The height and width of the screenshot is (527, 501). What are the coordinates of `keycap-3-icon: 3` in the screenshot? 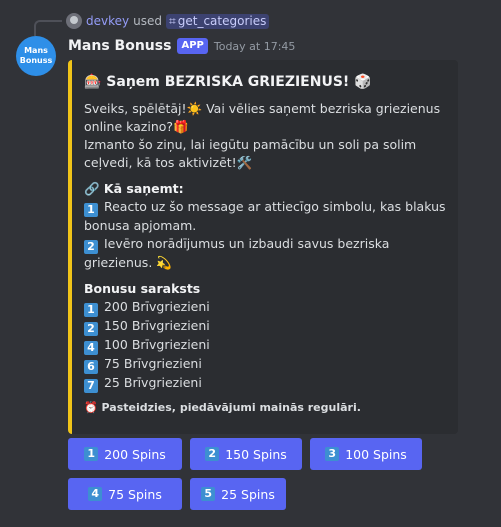 It's located at (332, 454).